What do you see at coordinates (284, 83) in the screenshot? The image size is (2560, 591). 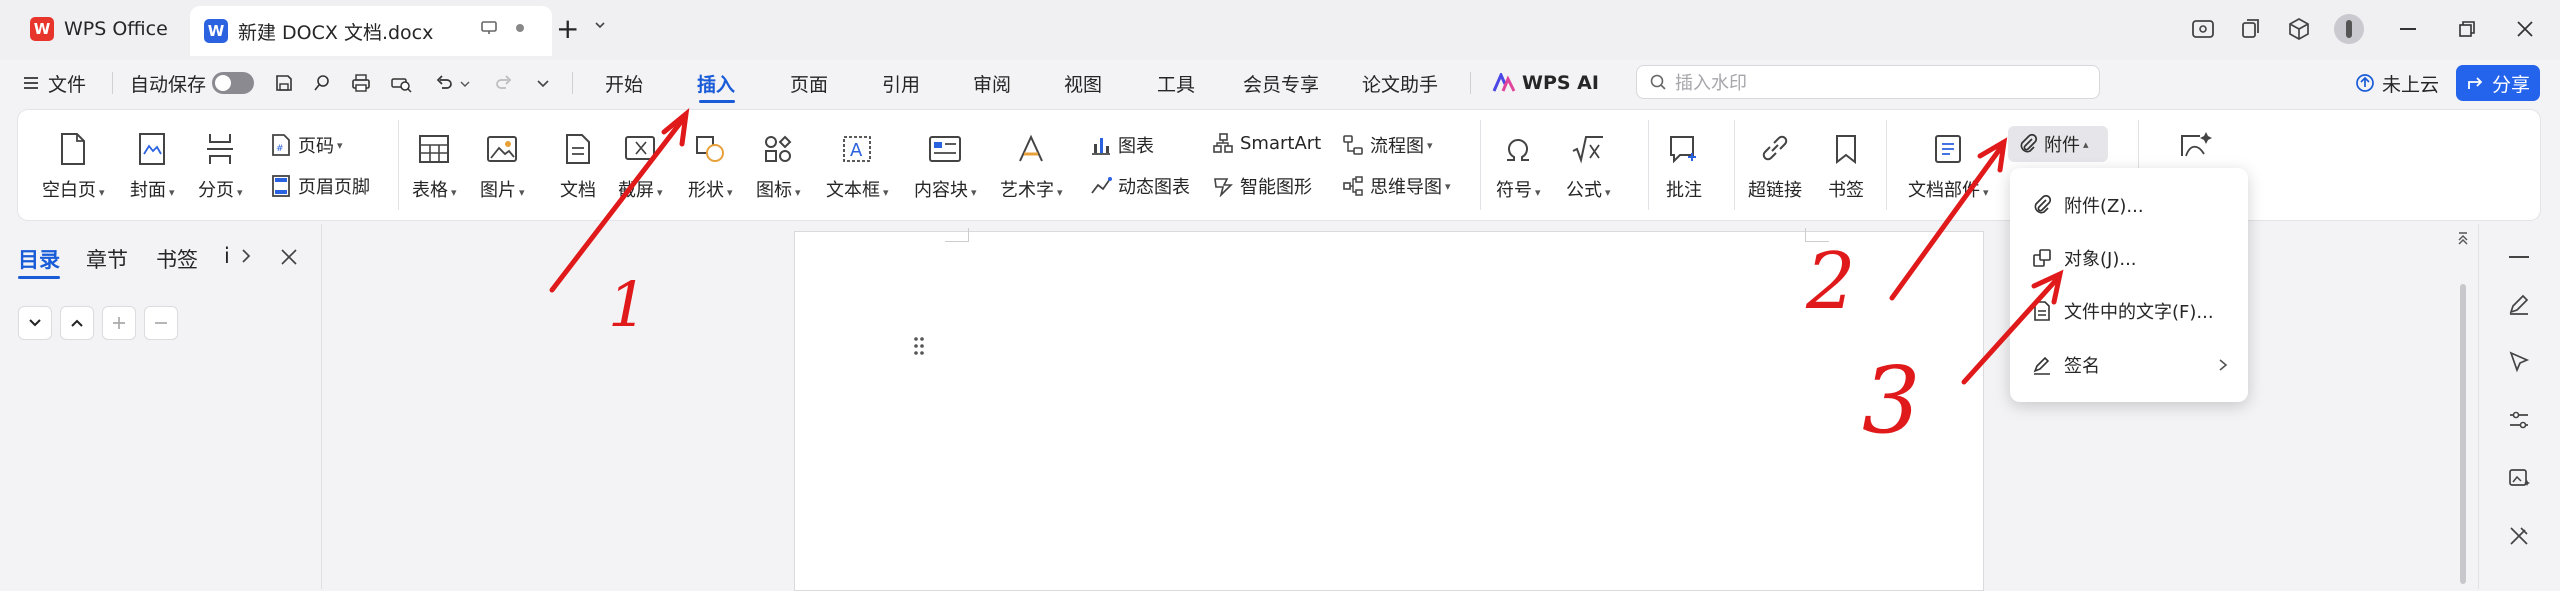 I see `save-icon` at bounding box center [284, 83].